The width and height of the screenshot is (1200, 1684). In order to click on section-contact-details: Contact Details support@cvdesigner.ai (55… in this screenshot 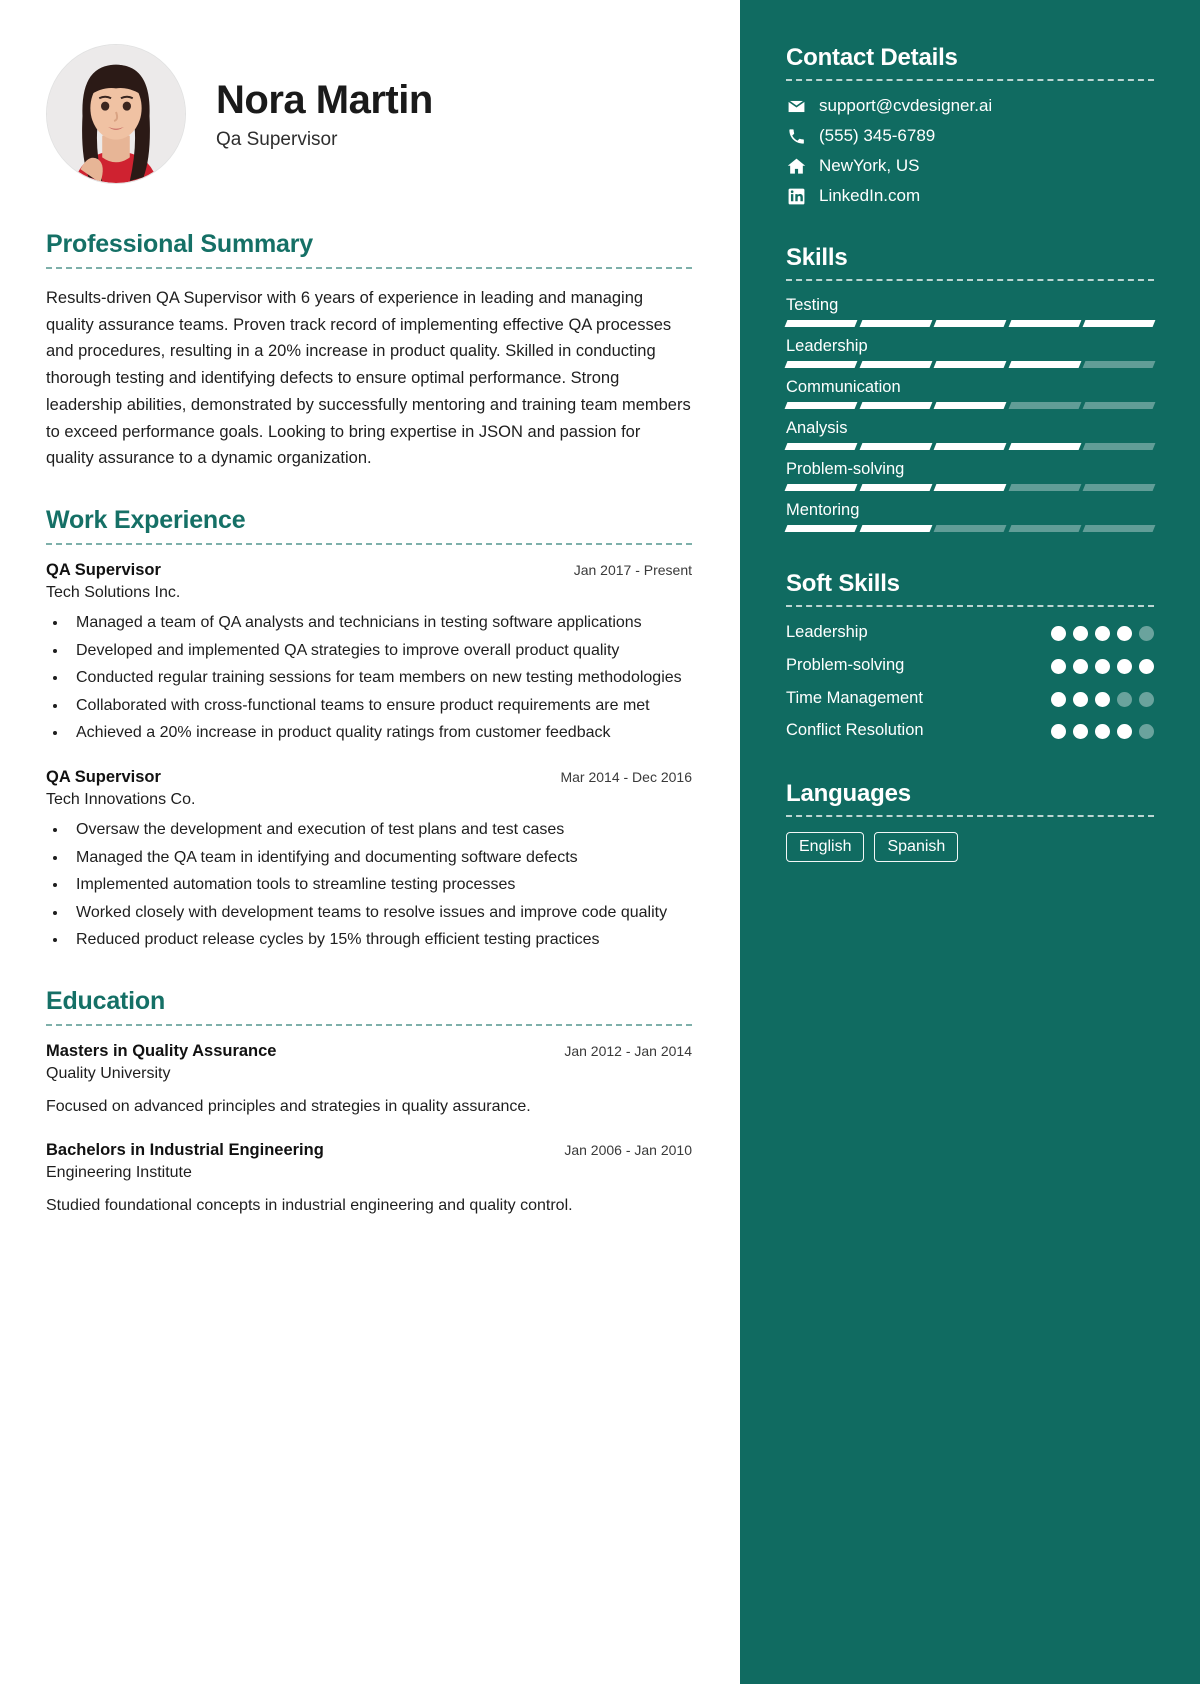, I will do `click(970, 125)`.